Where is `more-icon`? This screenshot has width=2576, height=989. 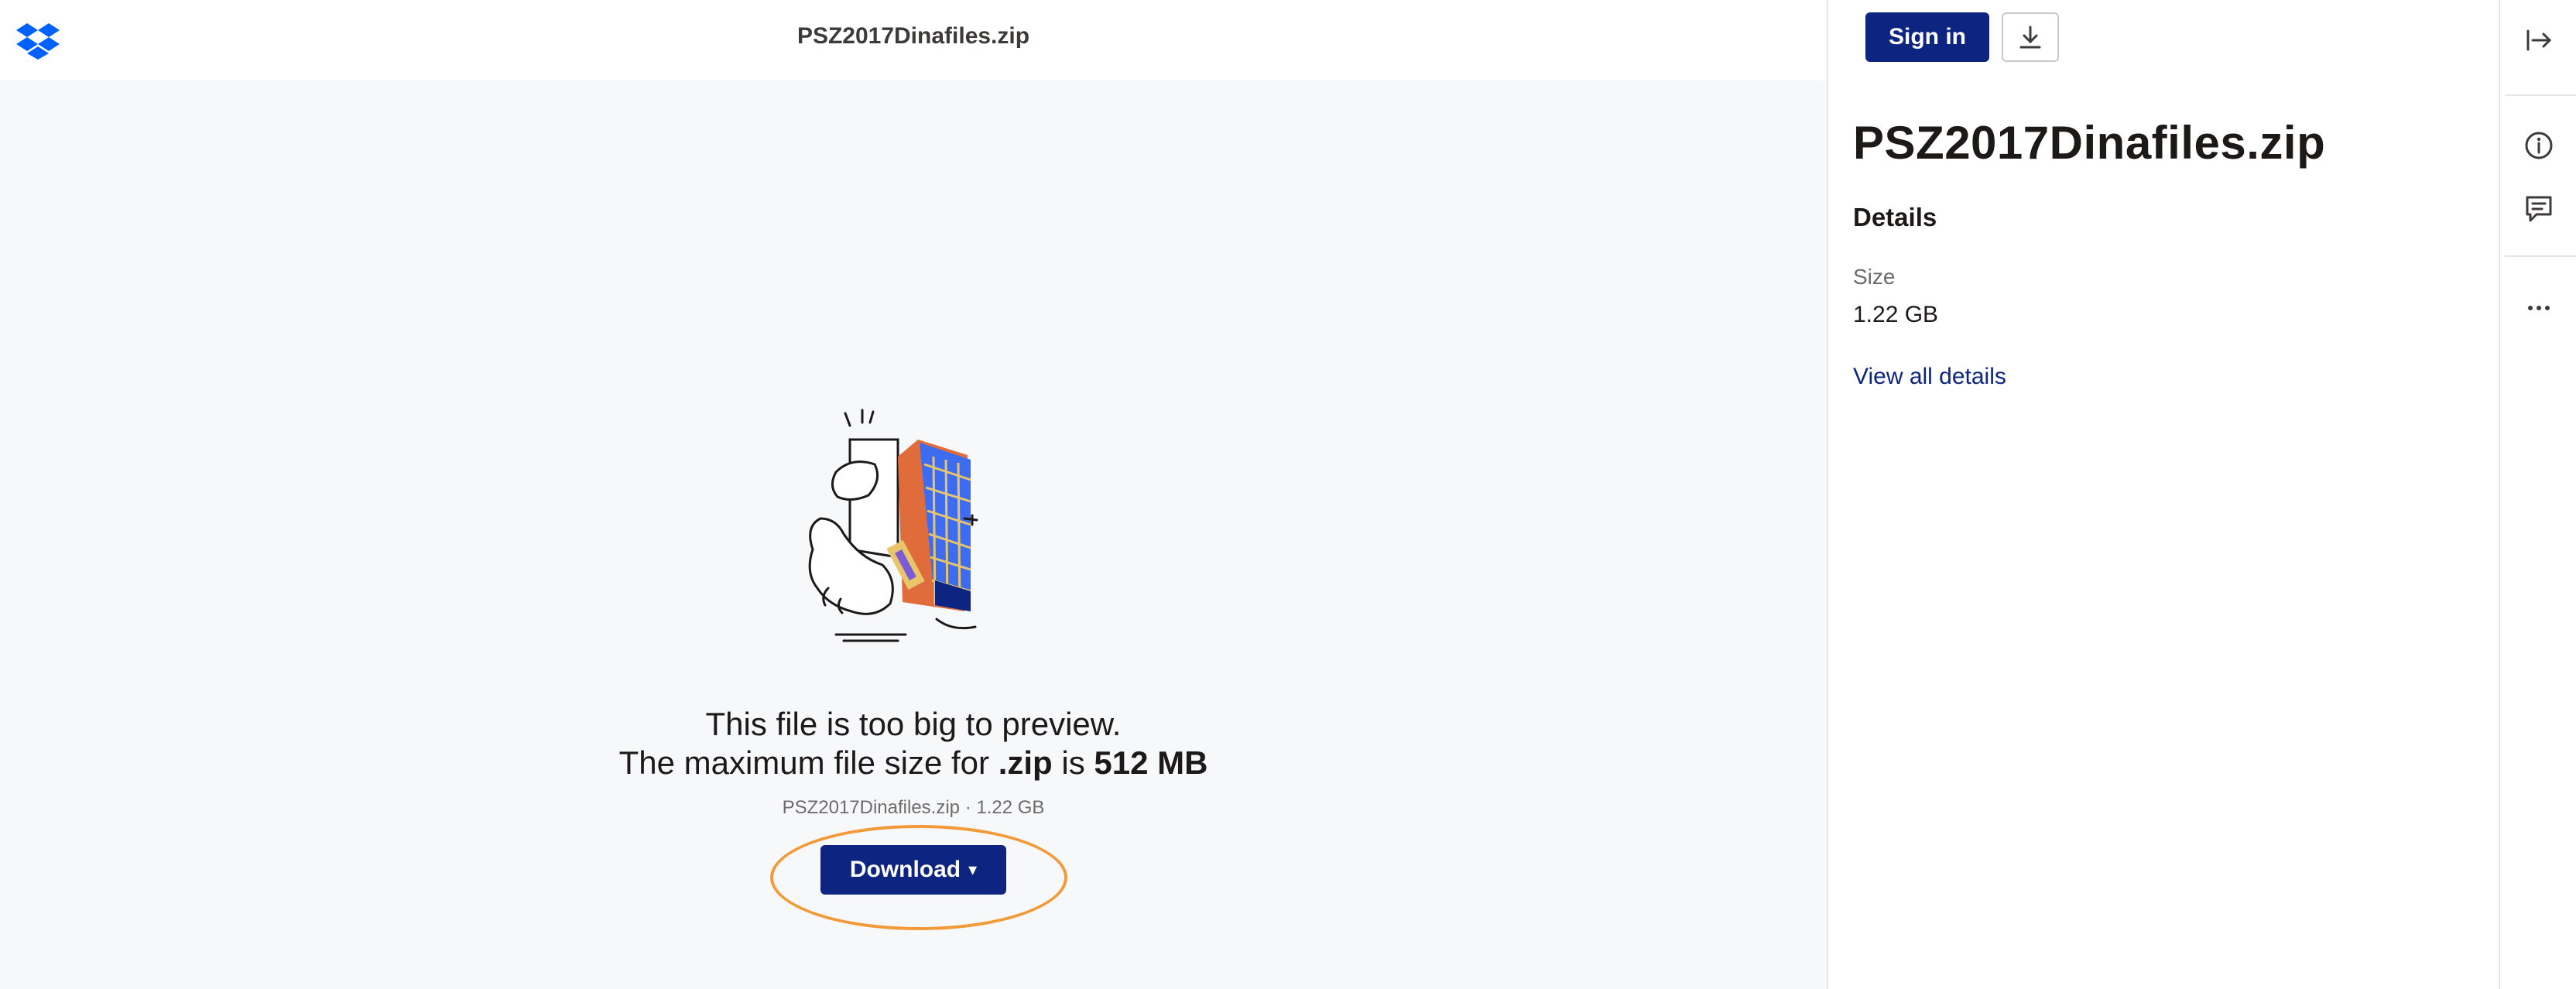 more-icon is located at coordinates (2539, 308).